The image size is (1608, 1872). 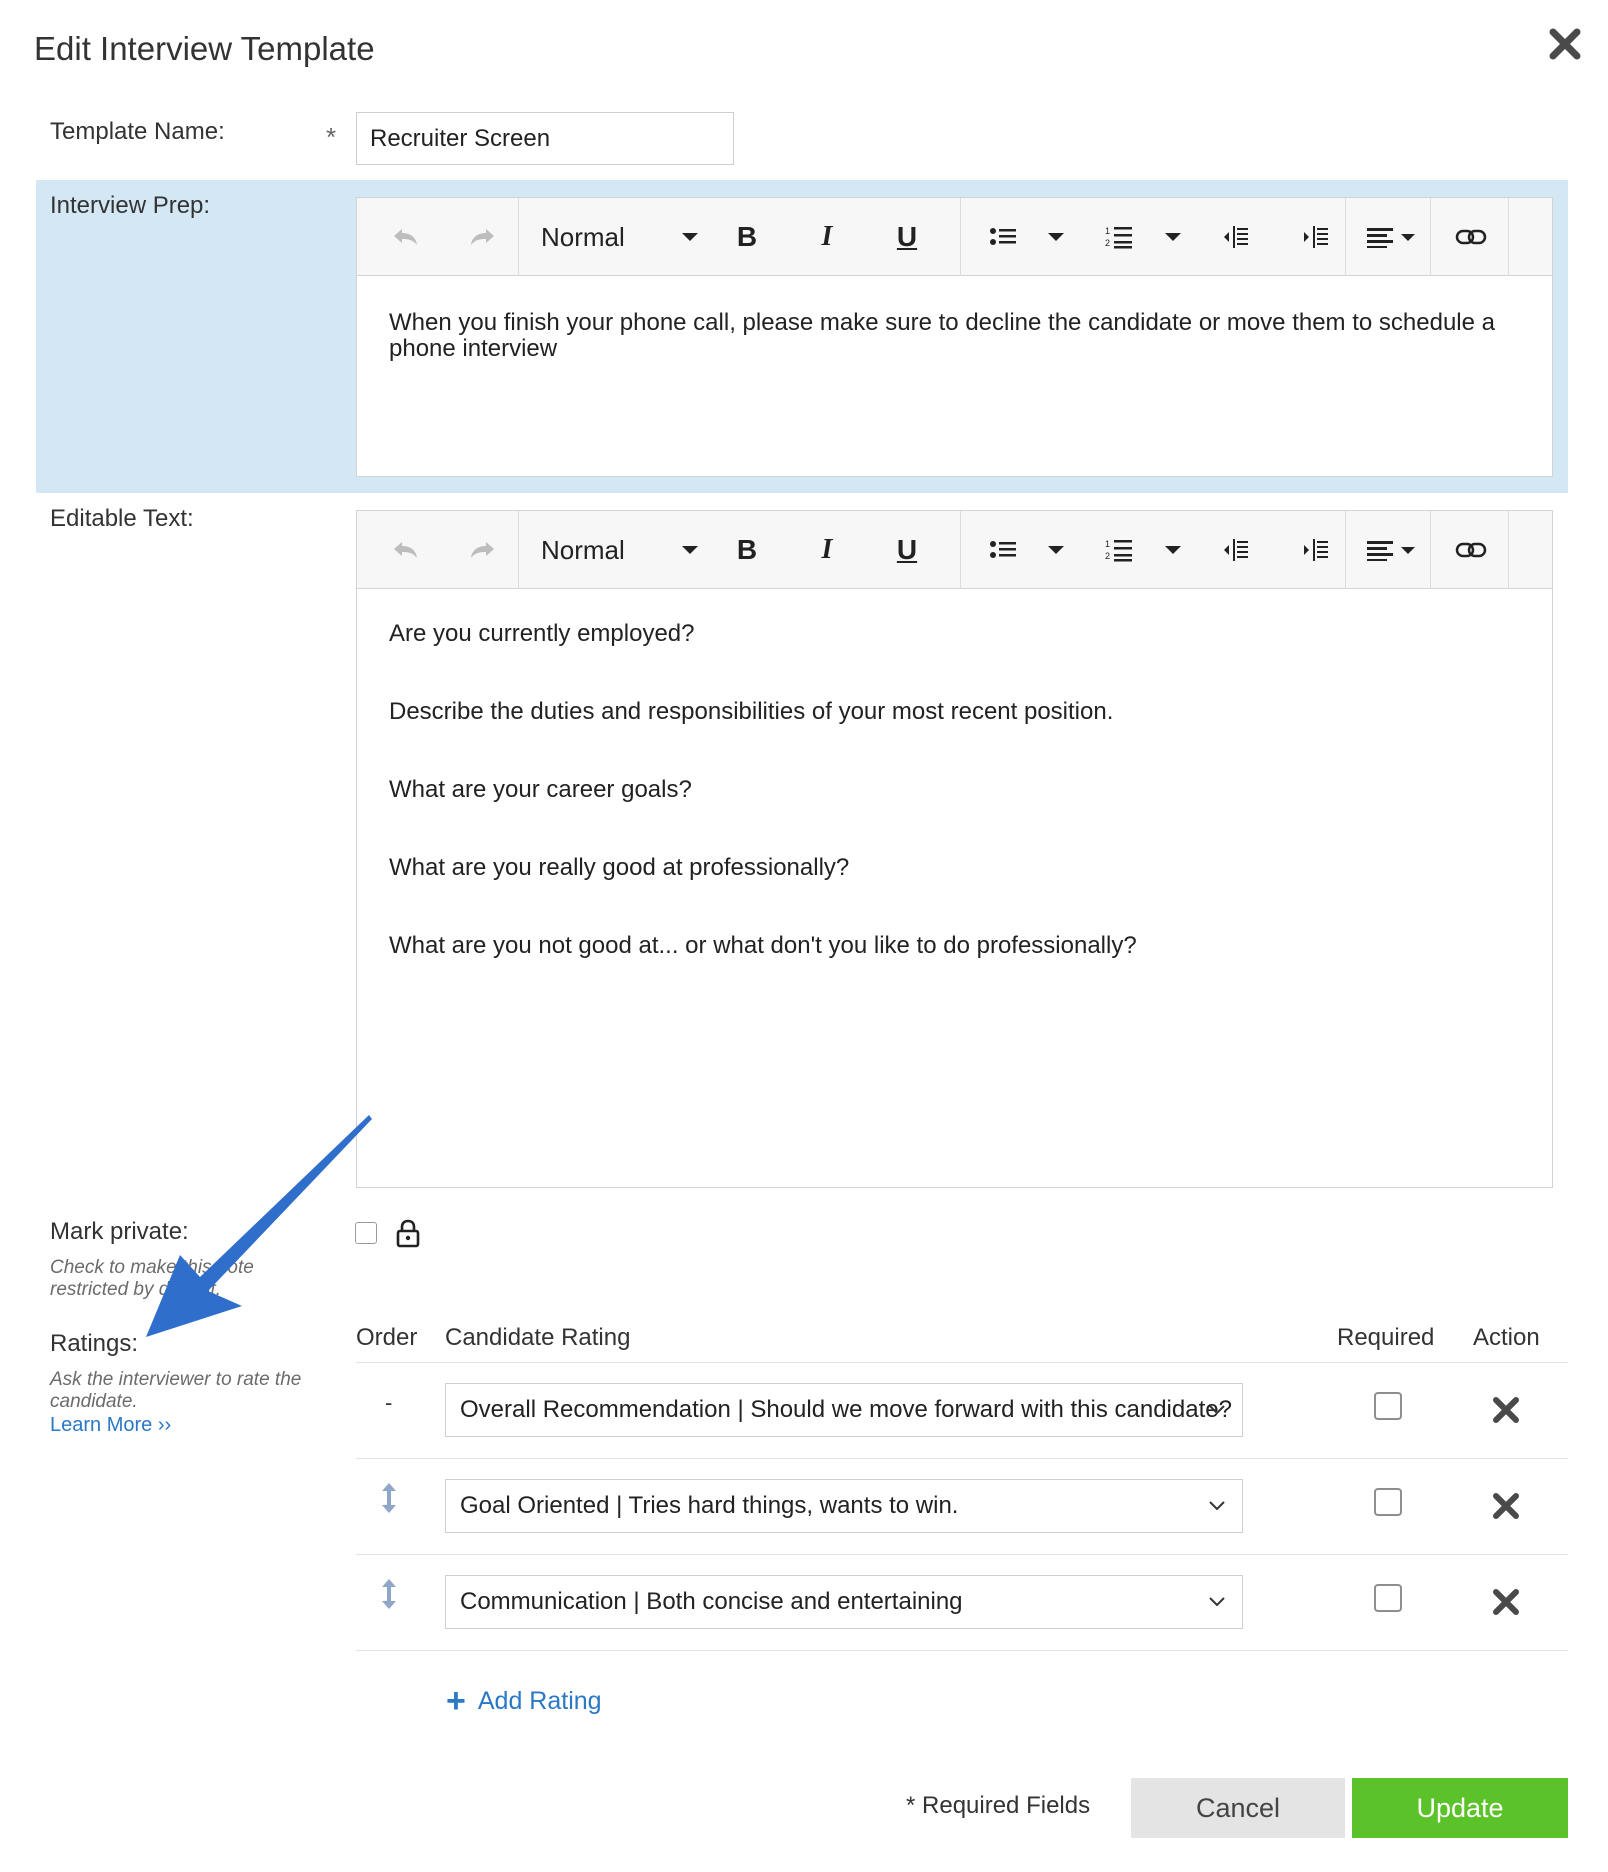 I want to click on question-line: What are your career goals?, so click(x=540, y=789).